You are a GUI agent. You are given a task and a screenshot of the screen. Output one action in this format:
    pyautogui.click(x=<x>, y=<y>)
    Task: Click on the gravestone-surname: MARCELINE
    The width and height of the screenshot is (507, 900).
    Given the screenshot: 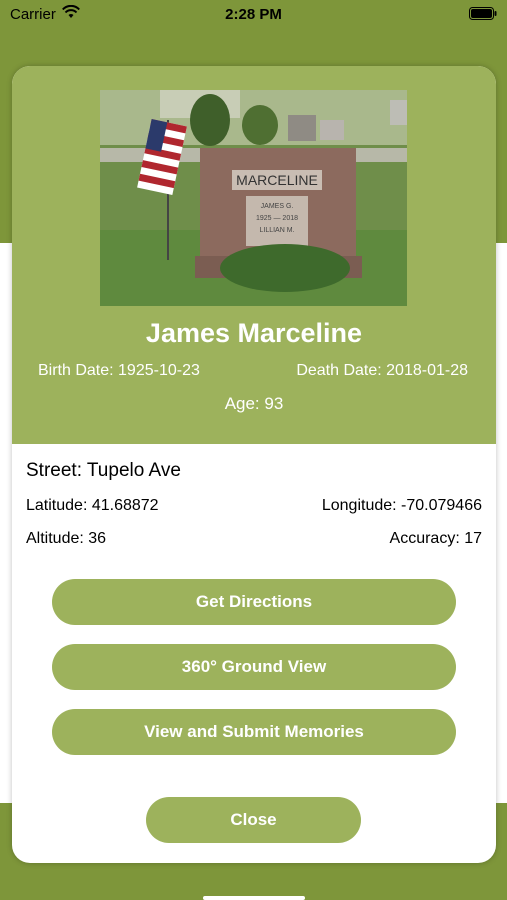 What is the action you would take?
    pyautogui.click(x=277, y=180)
    